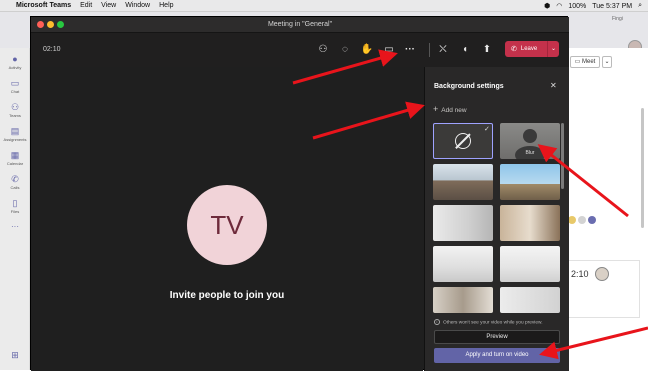 This screenshot has height=372, width=648. I want to click on rail-label: Assignments, so click(15, 139).